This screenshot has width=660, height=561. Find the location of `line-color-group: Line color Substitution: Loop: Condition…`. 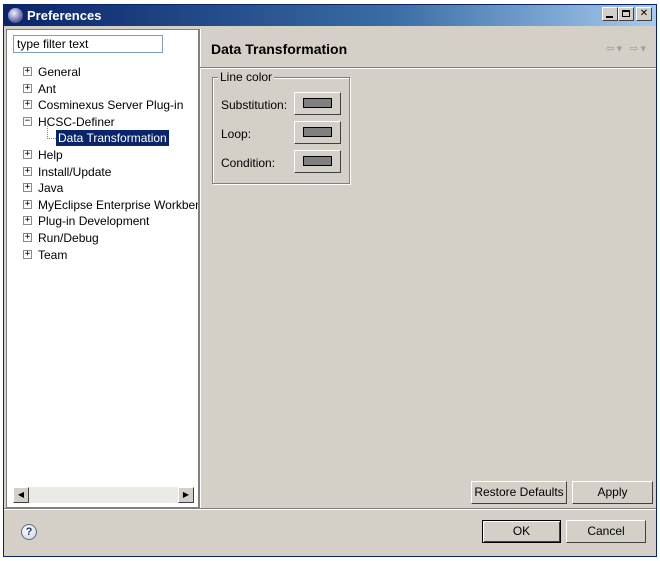

line-color-group: Line color Substitution: Loop: Condition… is located at coordinates (281, 127).